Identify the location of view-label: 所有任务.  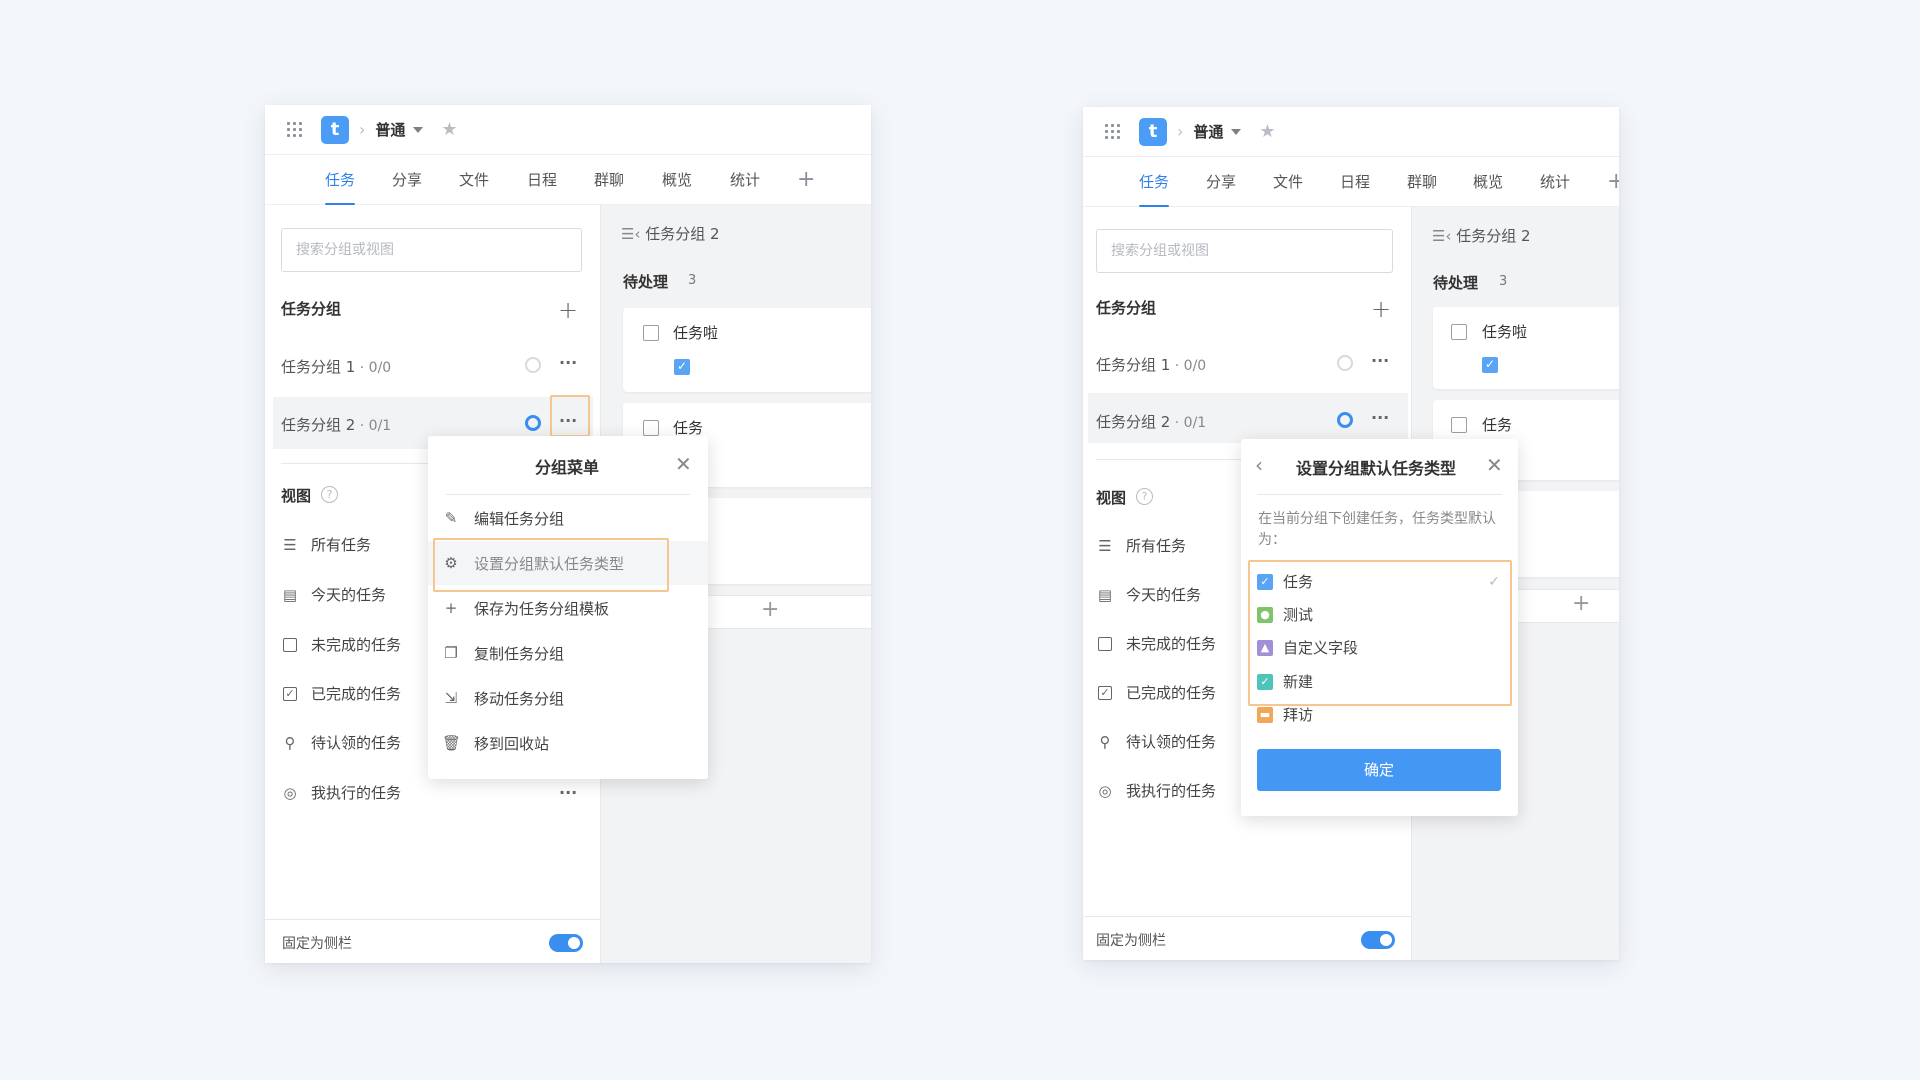
(1156, 546).